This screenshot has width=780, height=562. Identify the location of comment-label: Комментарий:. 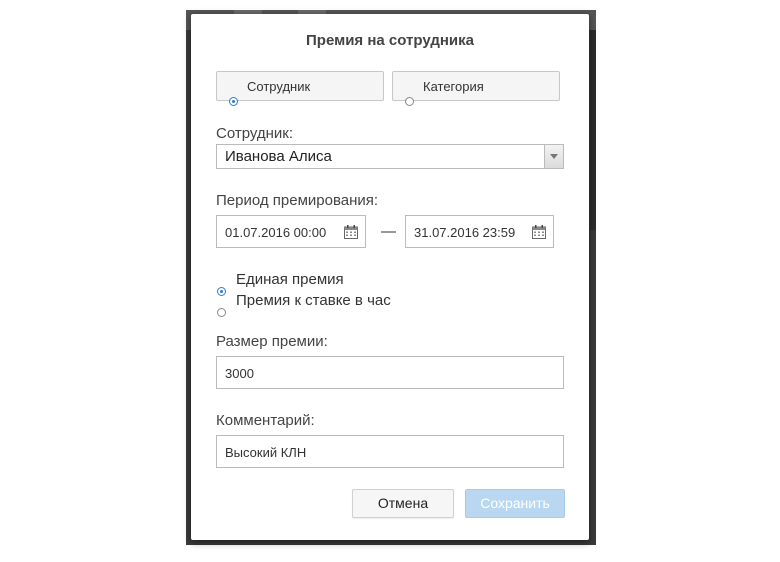
(265, 420).